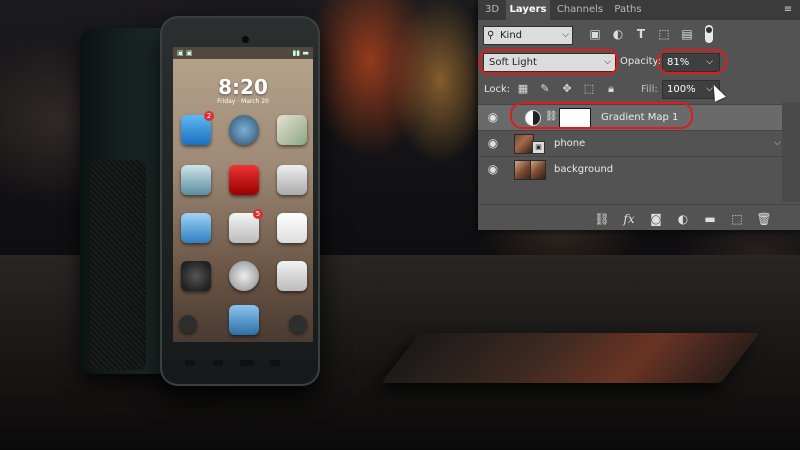  Describe the element at coordinates (683, 219) in the screenshot. I see `new-adjustment-layer-icon: ◐` at that location.